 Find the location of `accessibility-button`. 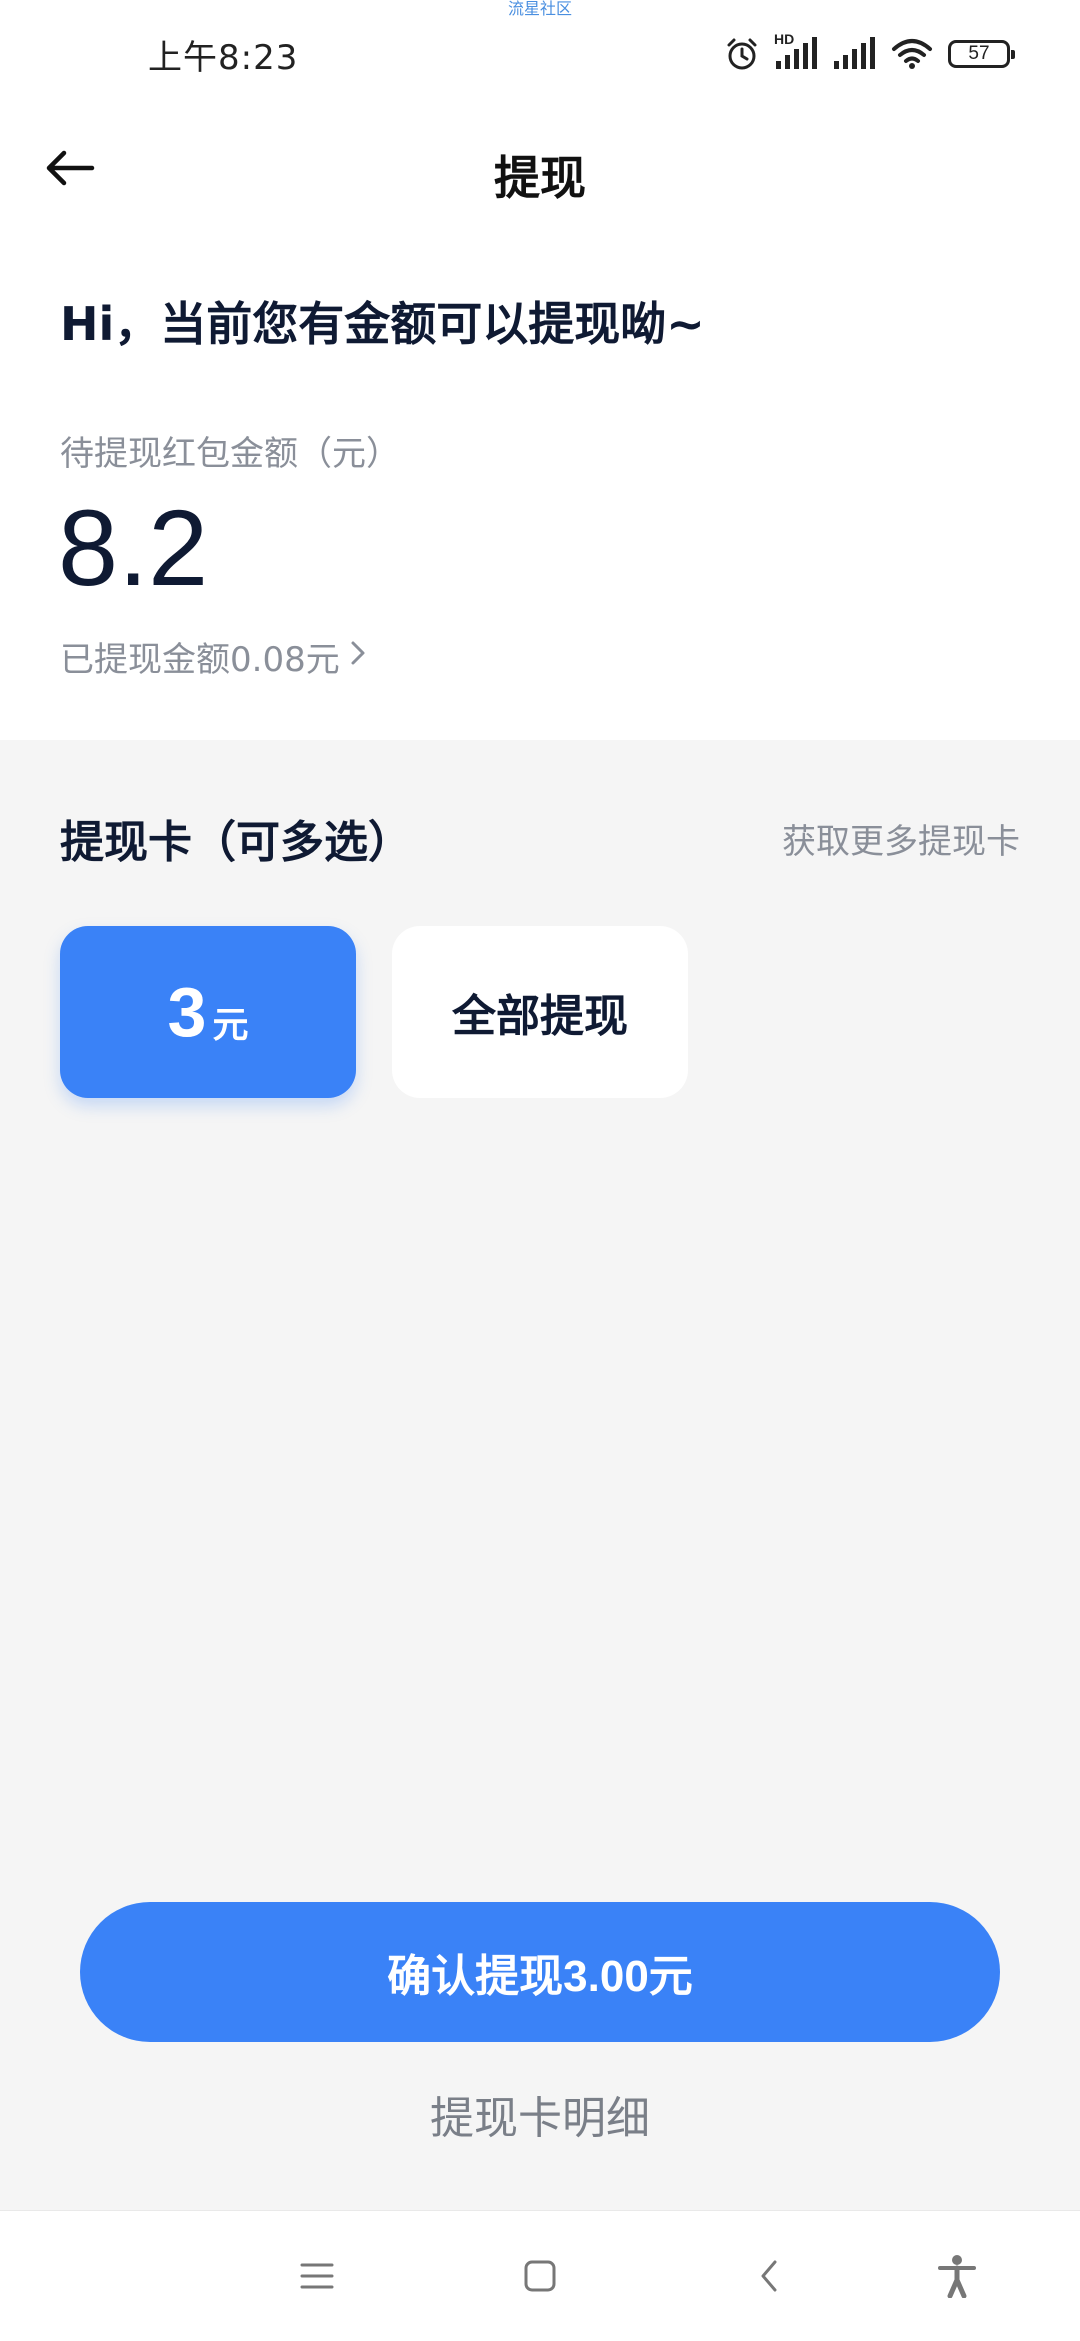

accessibility-button is located at coordinates (957, 2278).